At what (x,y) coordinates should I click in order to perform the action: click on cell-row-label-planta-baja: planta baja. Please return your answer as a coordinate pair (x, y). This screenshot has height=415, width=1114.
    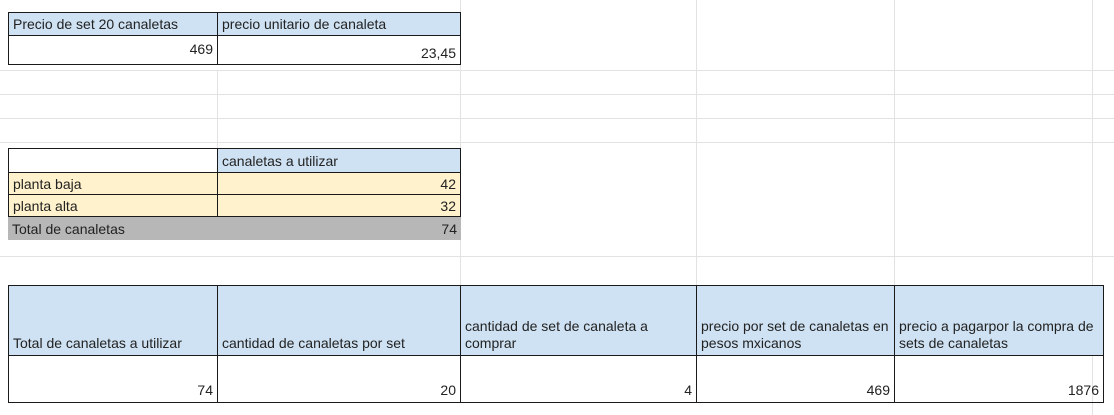
    Looking at the image, I should click on (113, 183).